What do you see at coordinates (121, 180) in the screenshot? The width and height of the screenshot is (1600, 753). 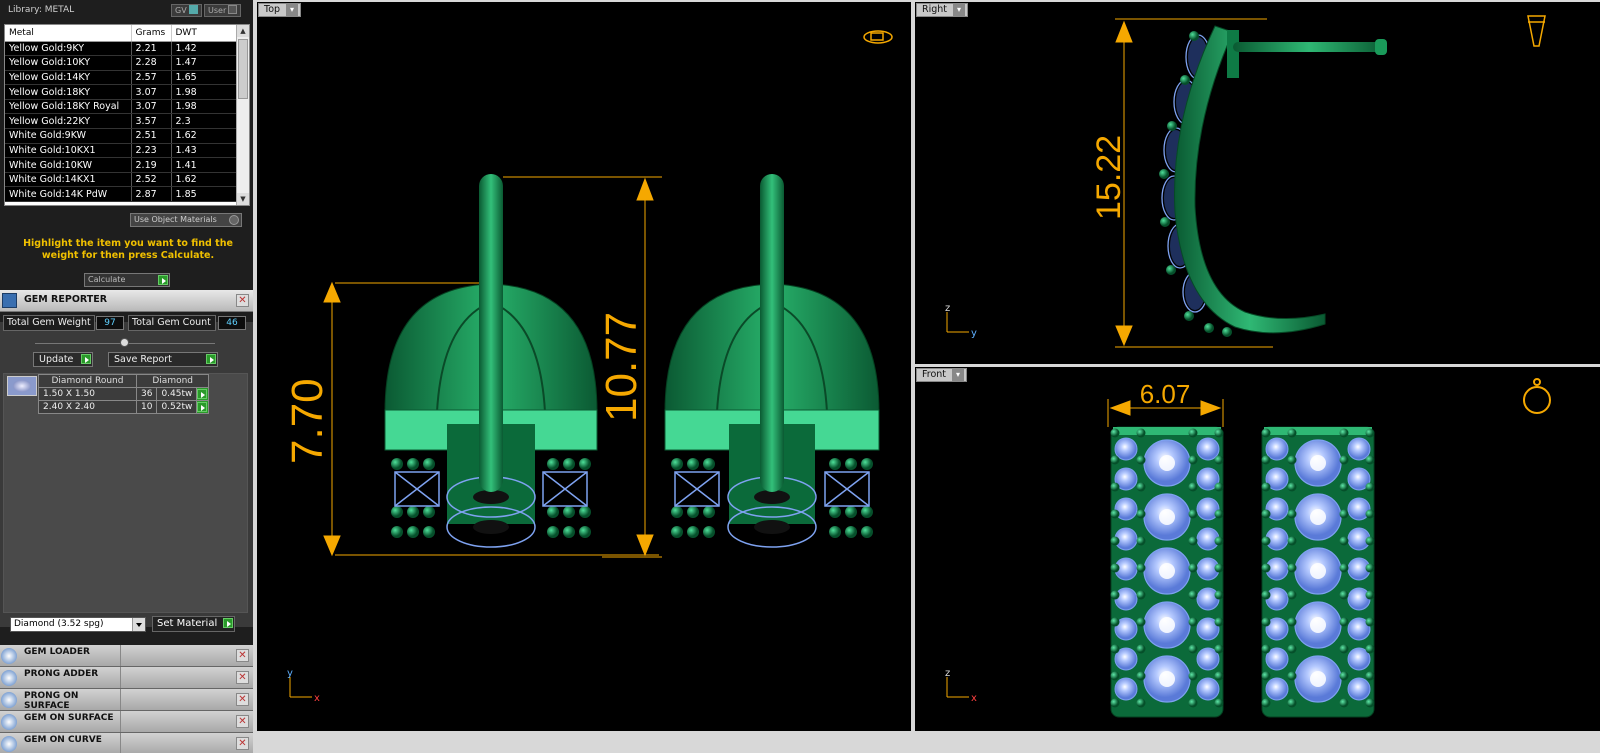 I see `metal-row: White Gold:14KX1 2.52 1.62` at bounding box center [121, 180].